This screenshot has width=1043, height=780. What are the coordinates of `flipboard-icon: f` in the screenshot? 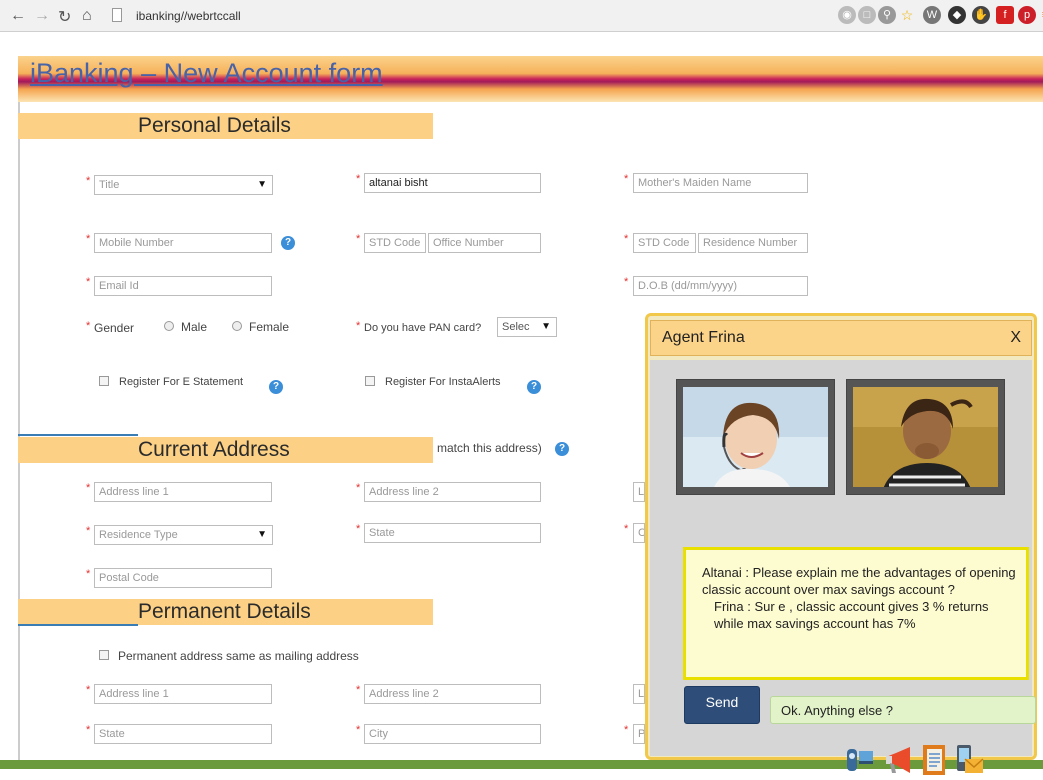 It's located at (1005, 15).